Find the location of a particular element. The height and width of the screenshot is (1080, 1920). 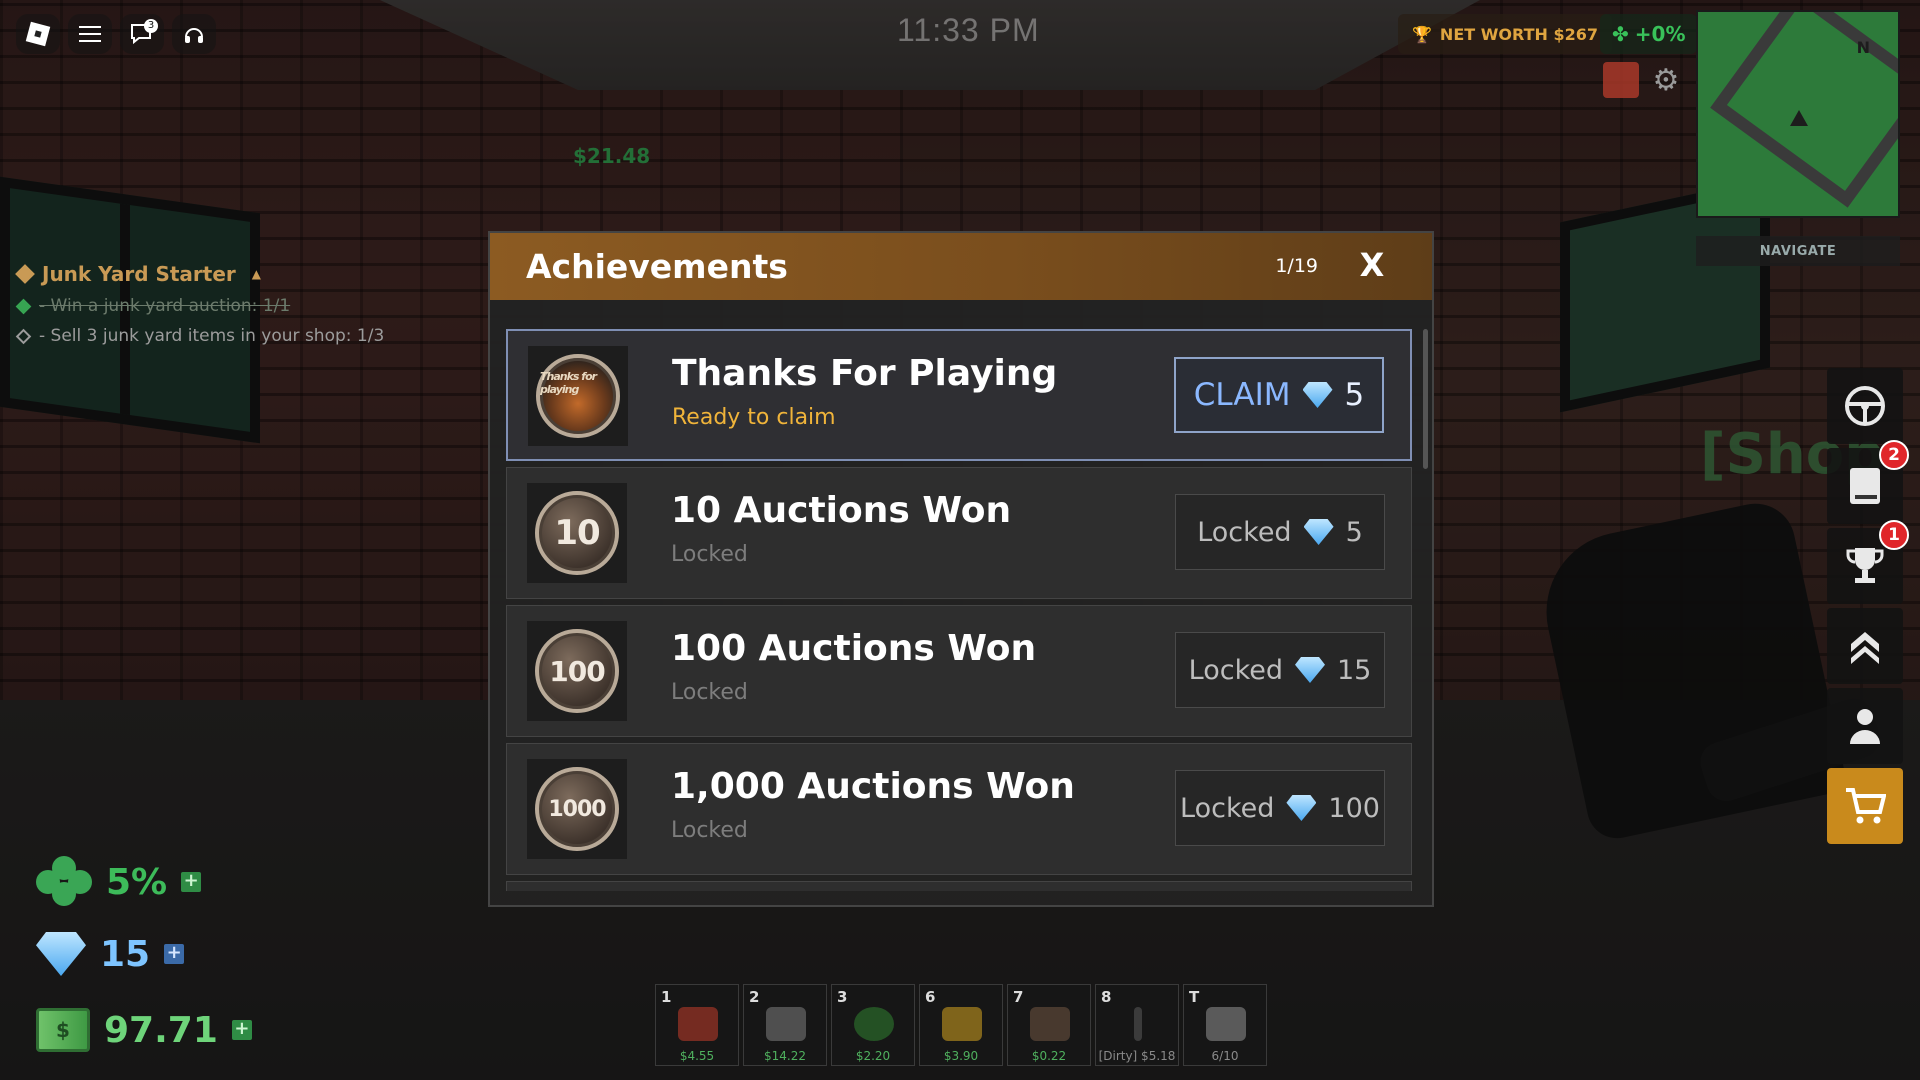

voice-button is located at coordinates (194, 34).